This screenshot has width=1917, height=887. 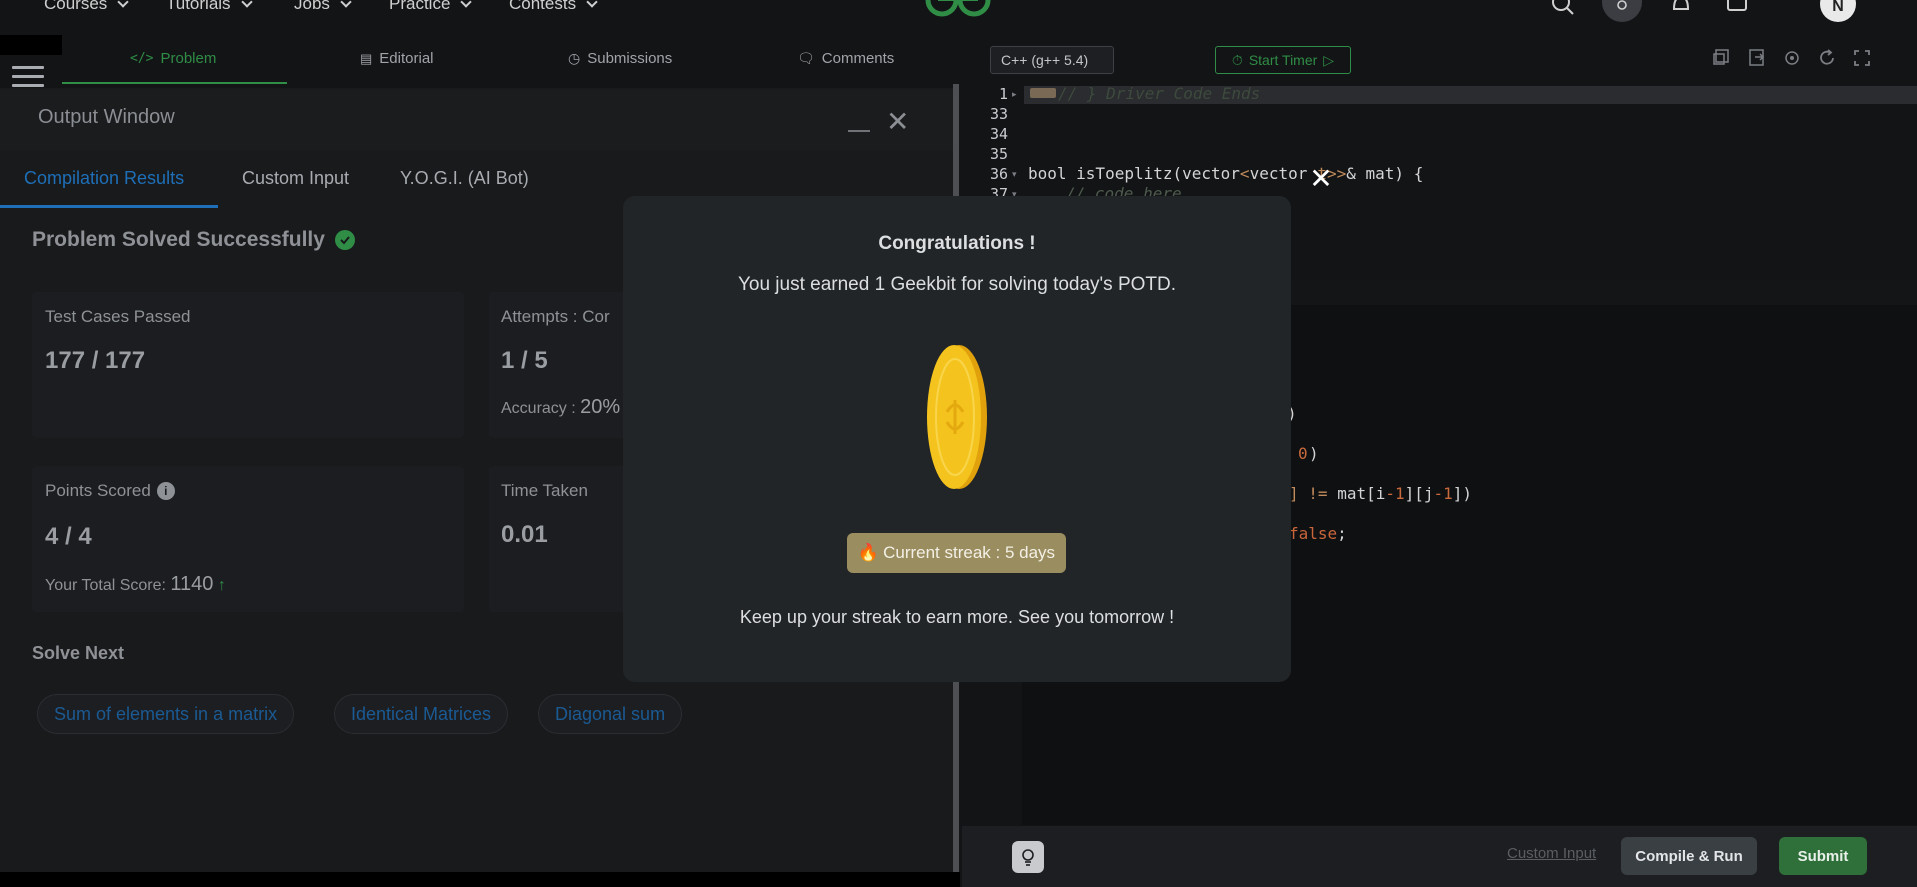 What do you see at coordinates (1551, 853) in the screenshot?
I see `custom-input-link: Custom Input` at bounding box center [1551, 853].